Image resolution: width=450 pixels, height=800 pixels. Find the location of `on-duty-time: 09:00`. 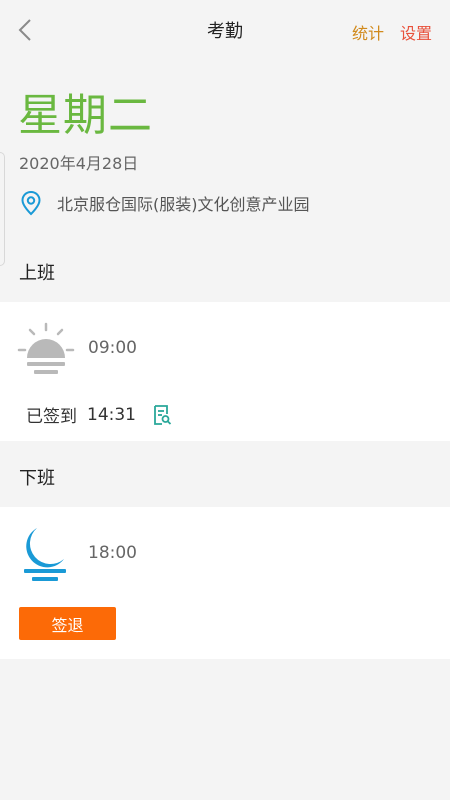

on-duty-time: 09:00 is located at coordinates (112, 348).